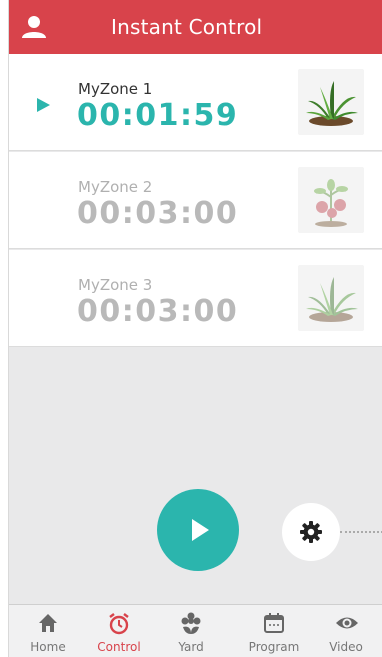 This screenshot has height=657, width=382. I want to click on tab-home: Home, so click(48, 631).